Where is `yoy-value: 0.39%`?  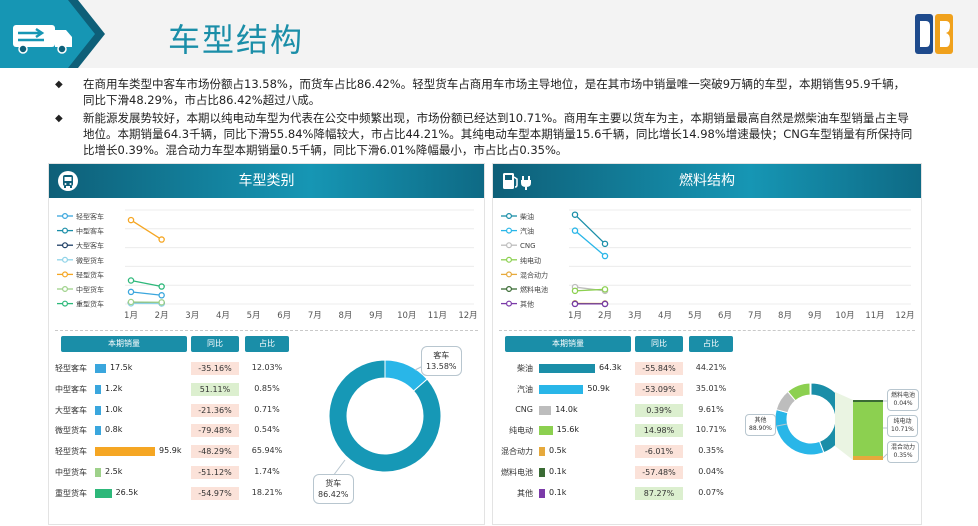 yoy-value: 0.39% is located at coordinates (659, 410).